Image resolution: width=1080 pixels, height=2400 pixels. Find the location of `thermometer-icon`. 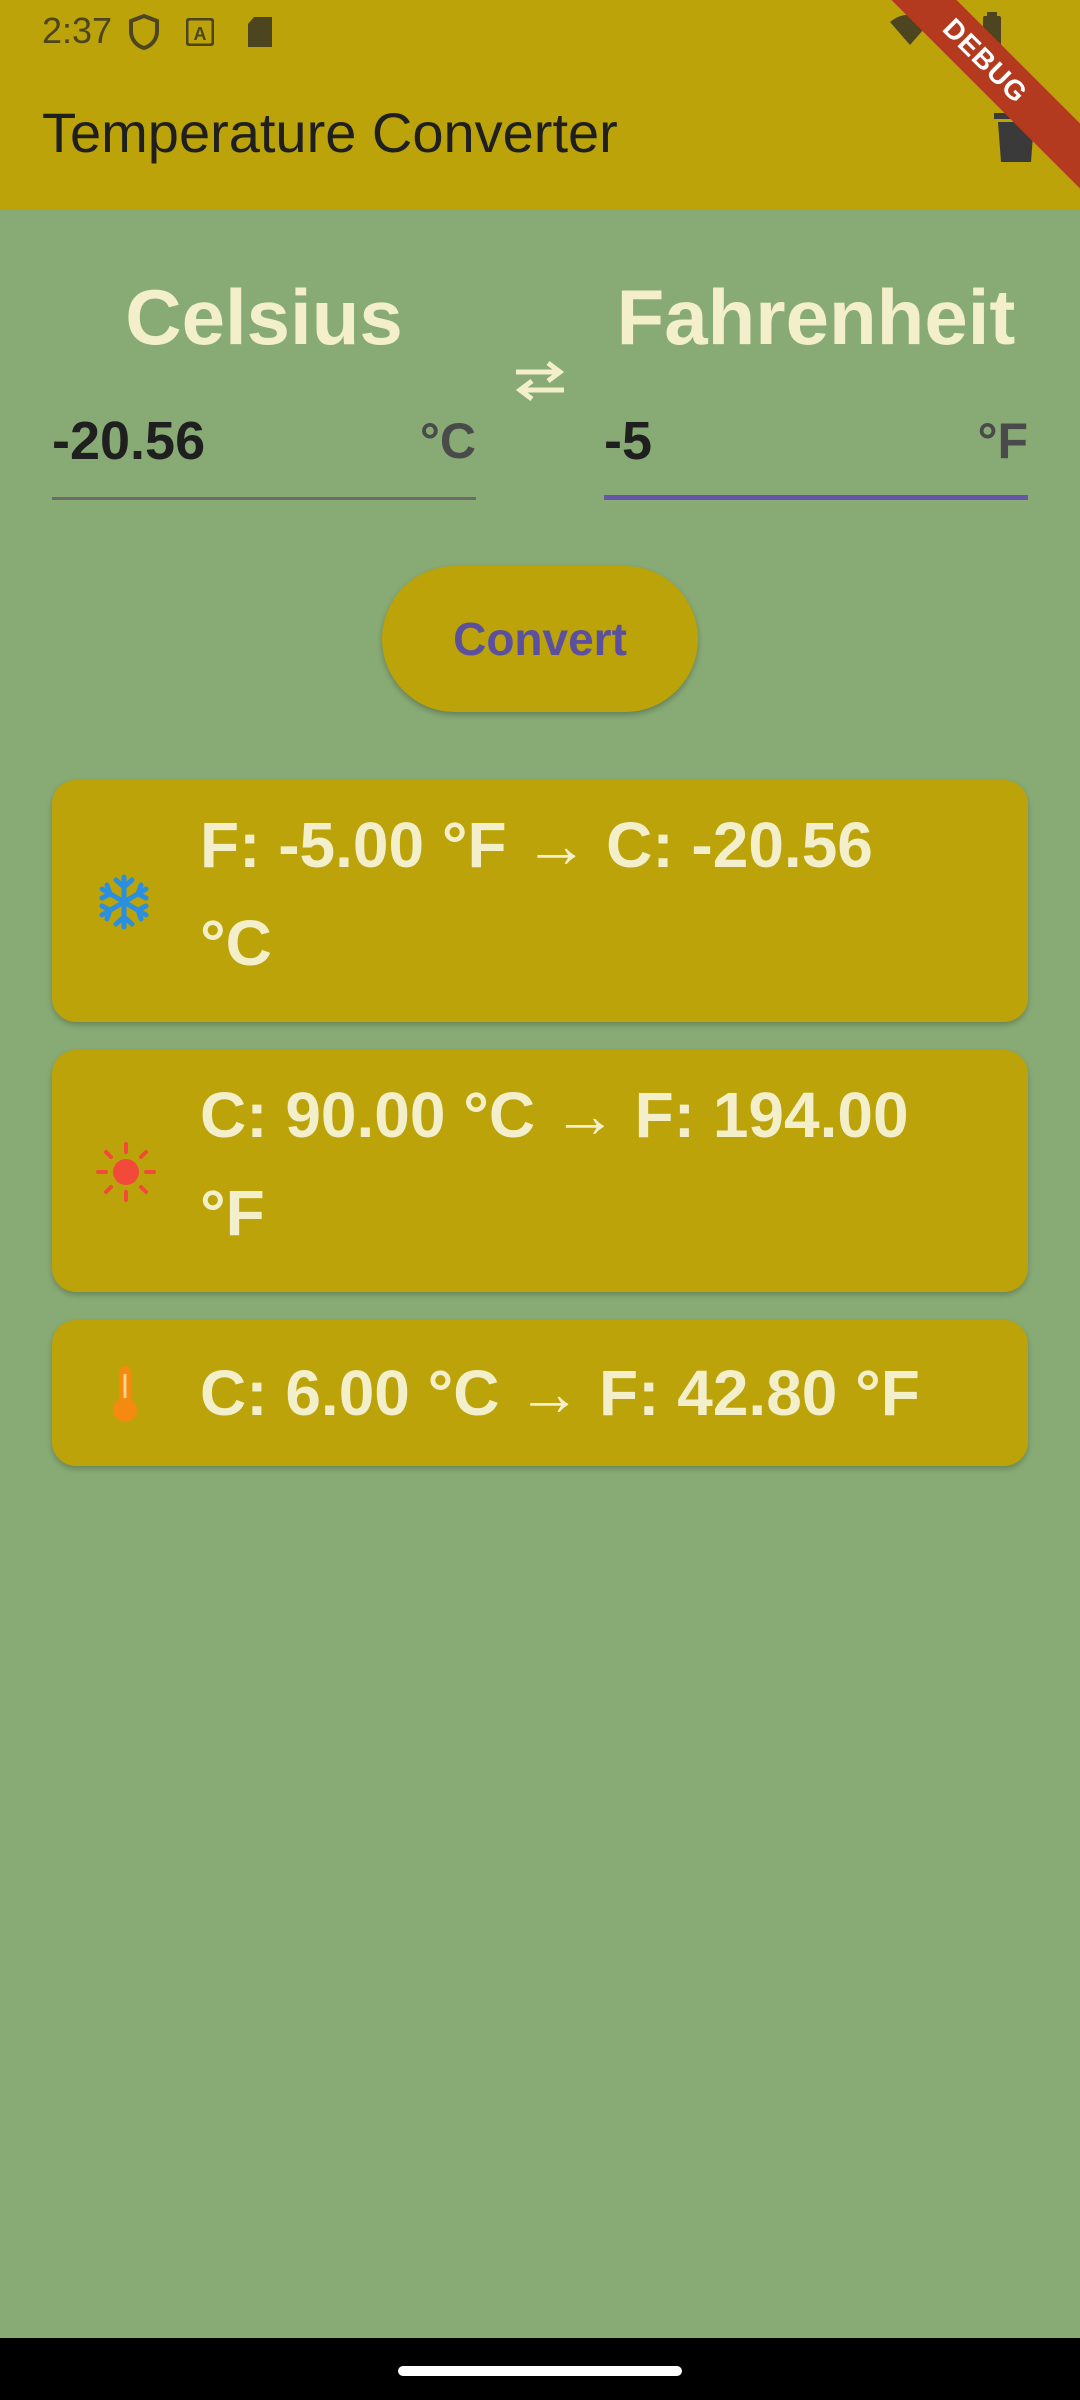

thermometer-icon is located at coordinates (125, 1396).